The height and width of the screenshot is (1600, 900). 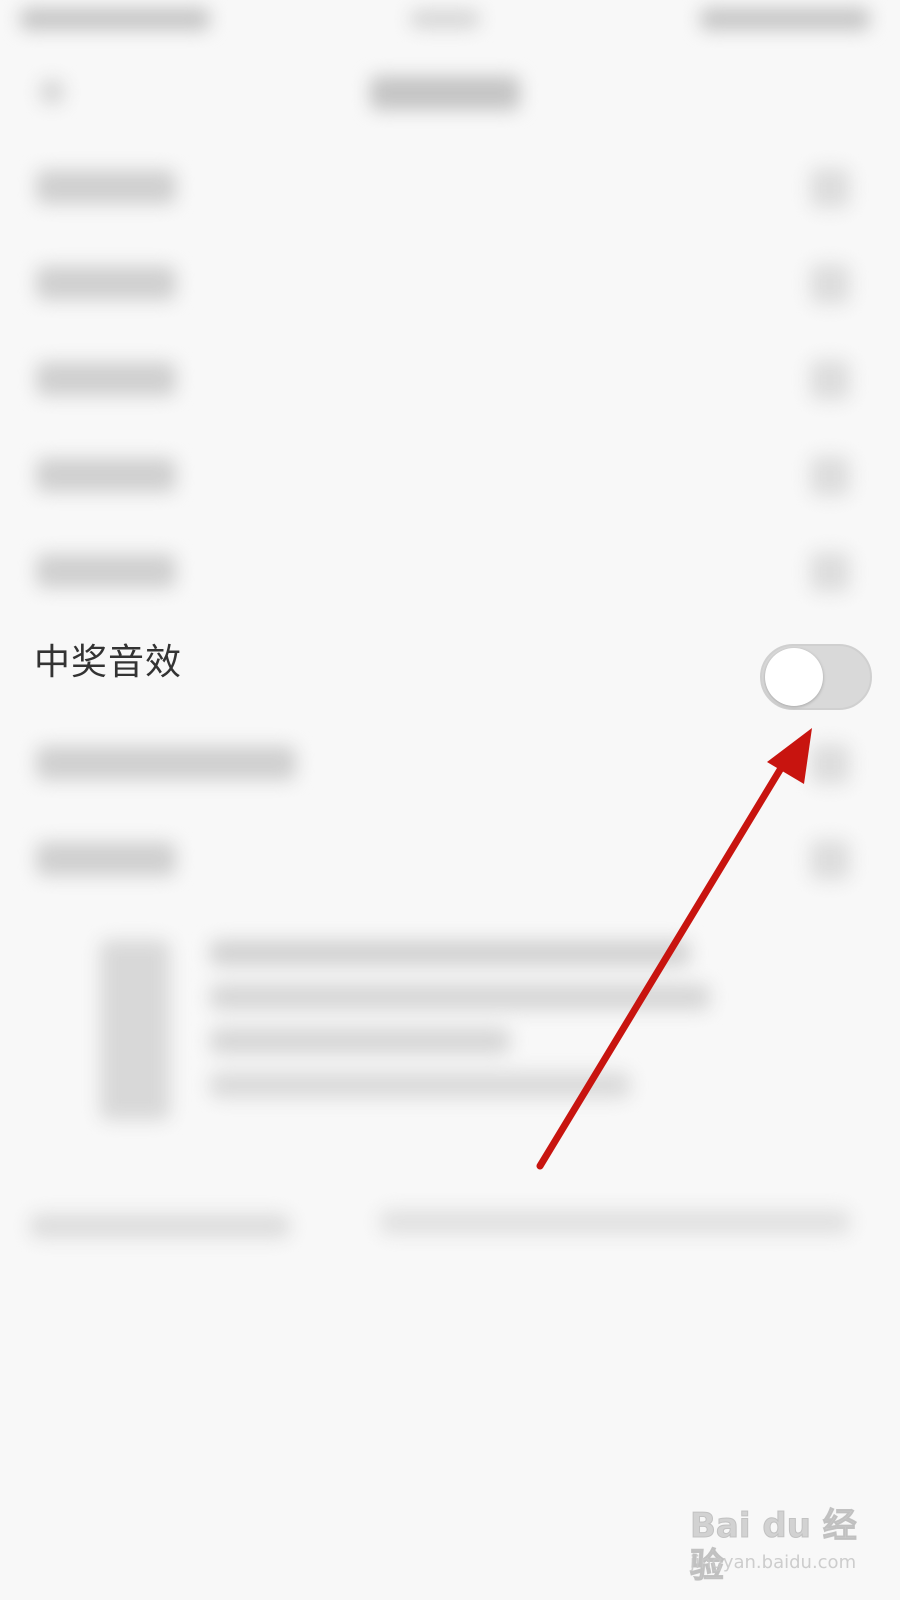 I want to click on setting-row-win-sound: 中奖音效, so click(x=450, y=664).